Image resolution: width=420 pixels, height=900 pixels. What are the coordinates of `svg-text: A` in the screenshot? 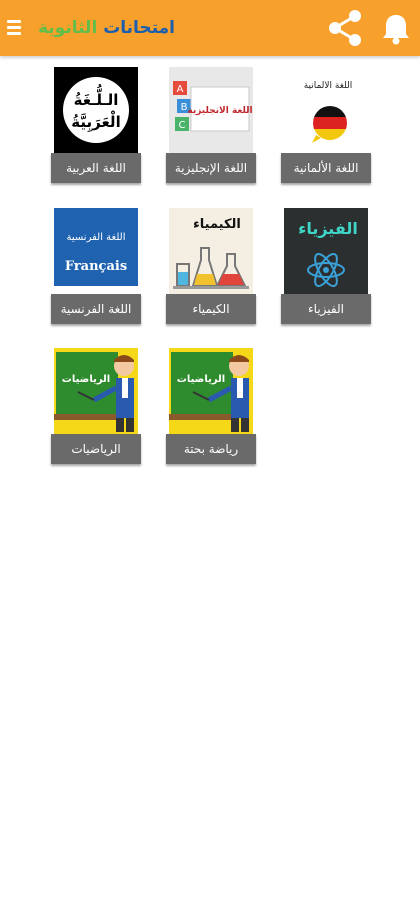 It's located at (180, 89).